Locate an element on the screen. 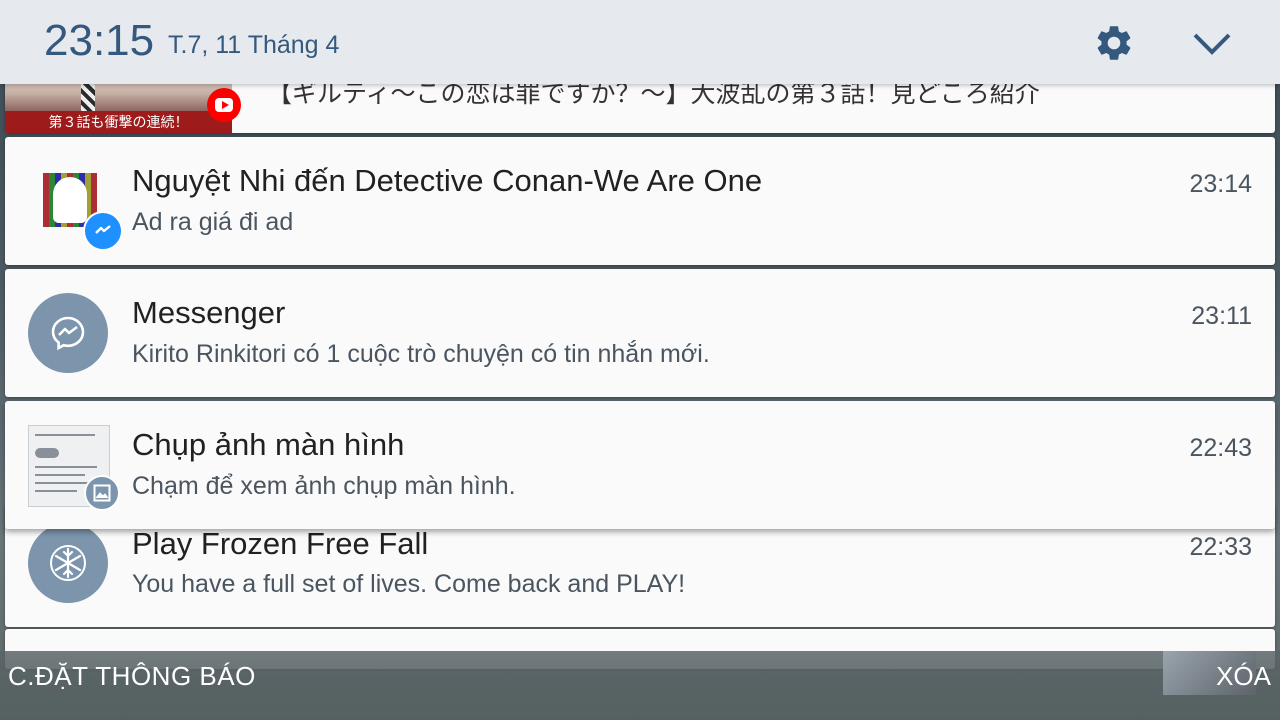  notification-title: Play Frozen Free Fall is located at coordinates (280, 543).